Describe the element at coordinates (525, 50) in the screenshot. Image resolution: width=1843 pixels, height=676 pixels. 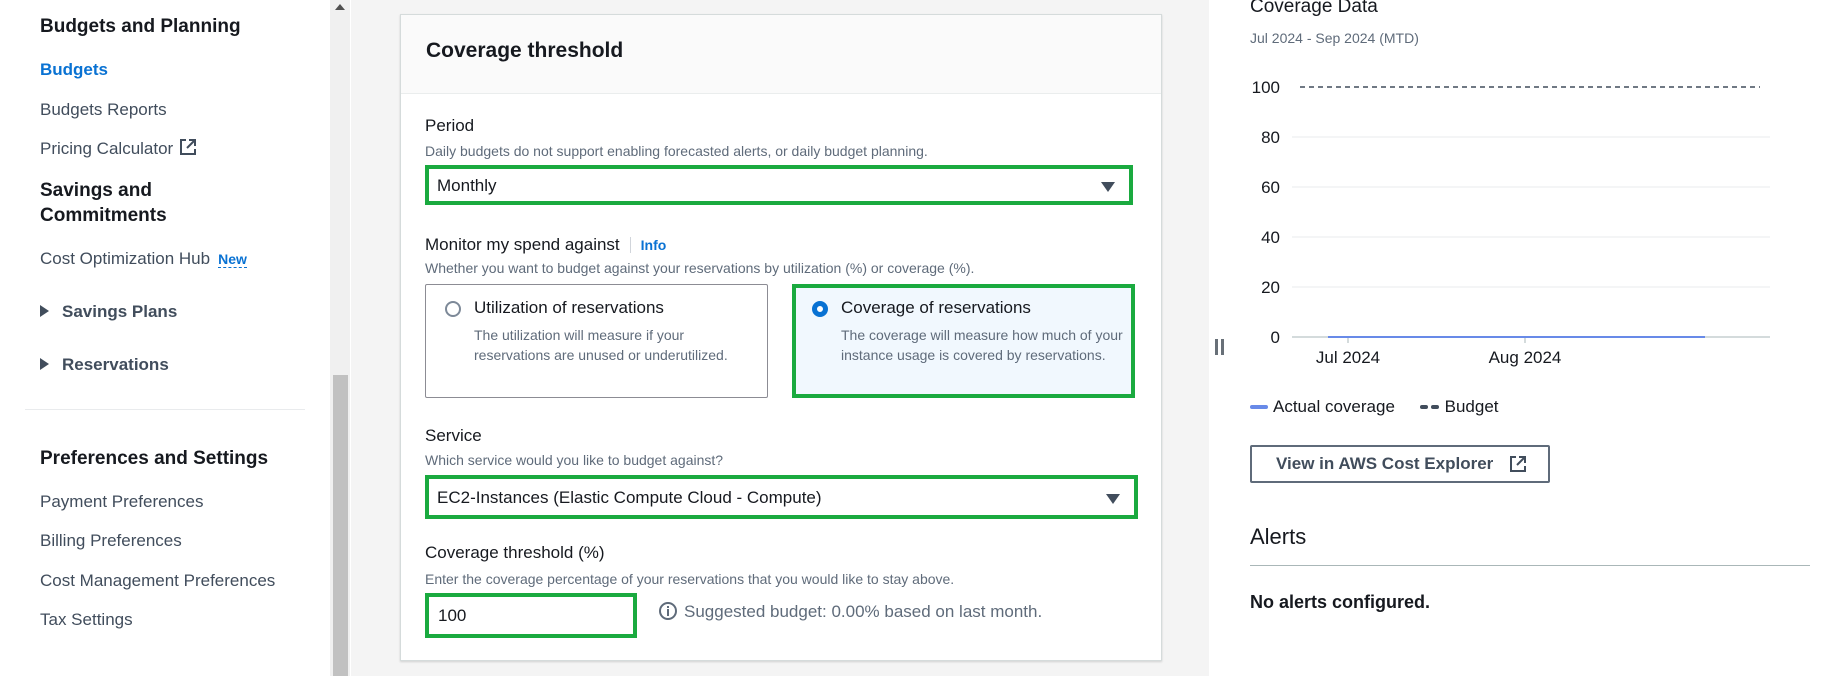
I see `card-title: Coverage threshold` at that location.